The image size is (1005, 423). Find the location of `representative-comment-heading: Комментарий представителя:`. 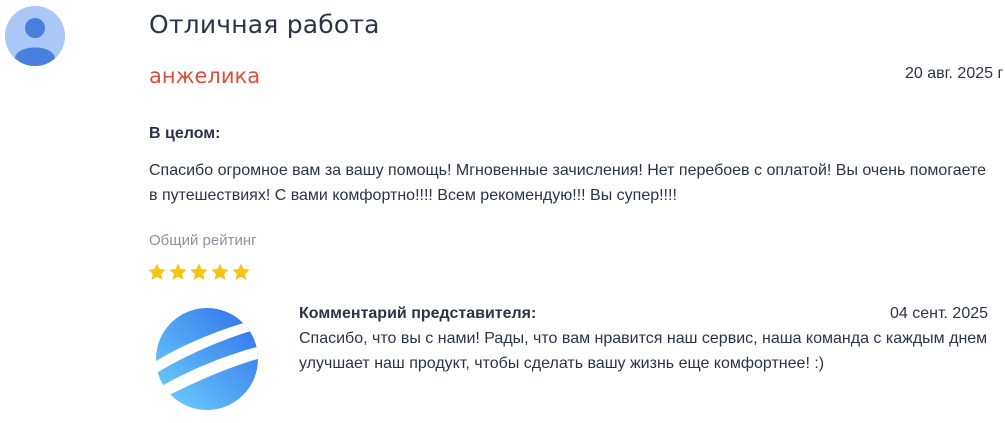

representative-comment-heading: Комментарий представителя: is located at coordinates (418, 313).